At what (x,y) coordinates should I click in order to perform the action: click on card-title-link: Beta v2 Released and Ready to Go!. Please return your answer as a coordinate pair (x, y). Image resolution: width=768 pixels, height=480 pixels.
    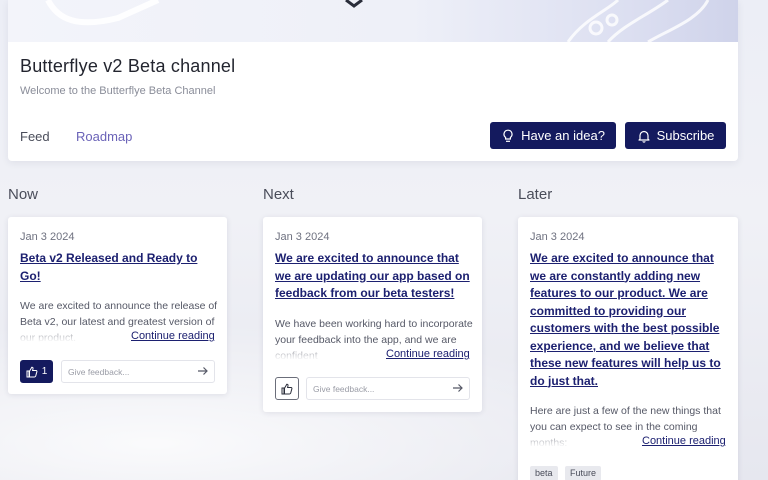
    Looking at the image, I should click on (117, 267).